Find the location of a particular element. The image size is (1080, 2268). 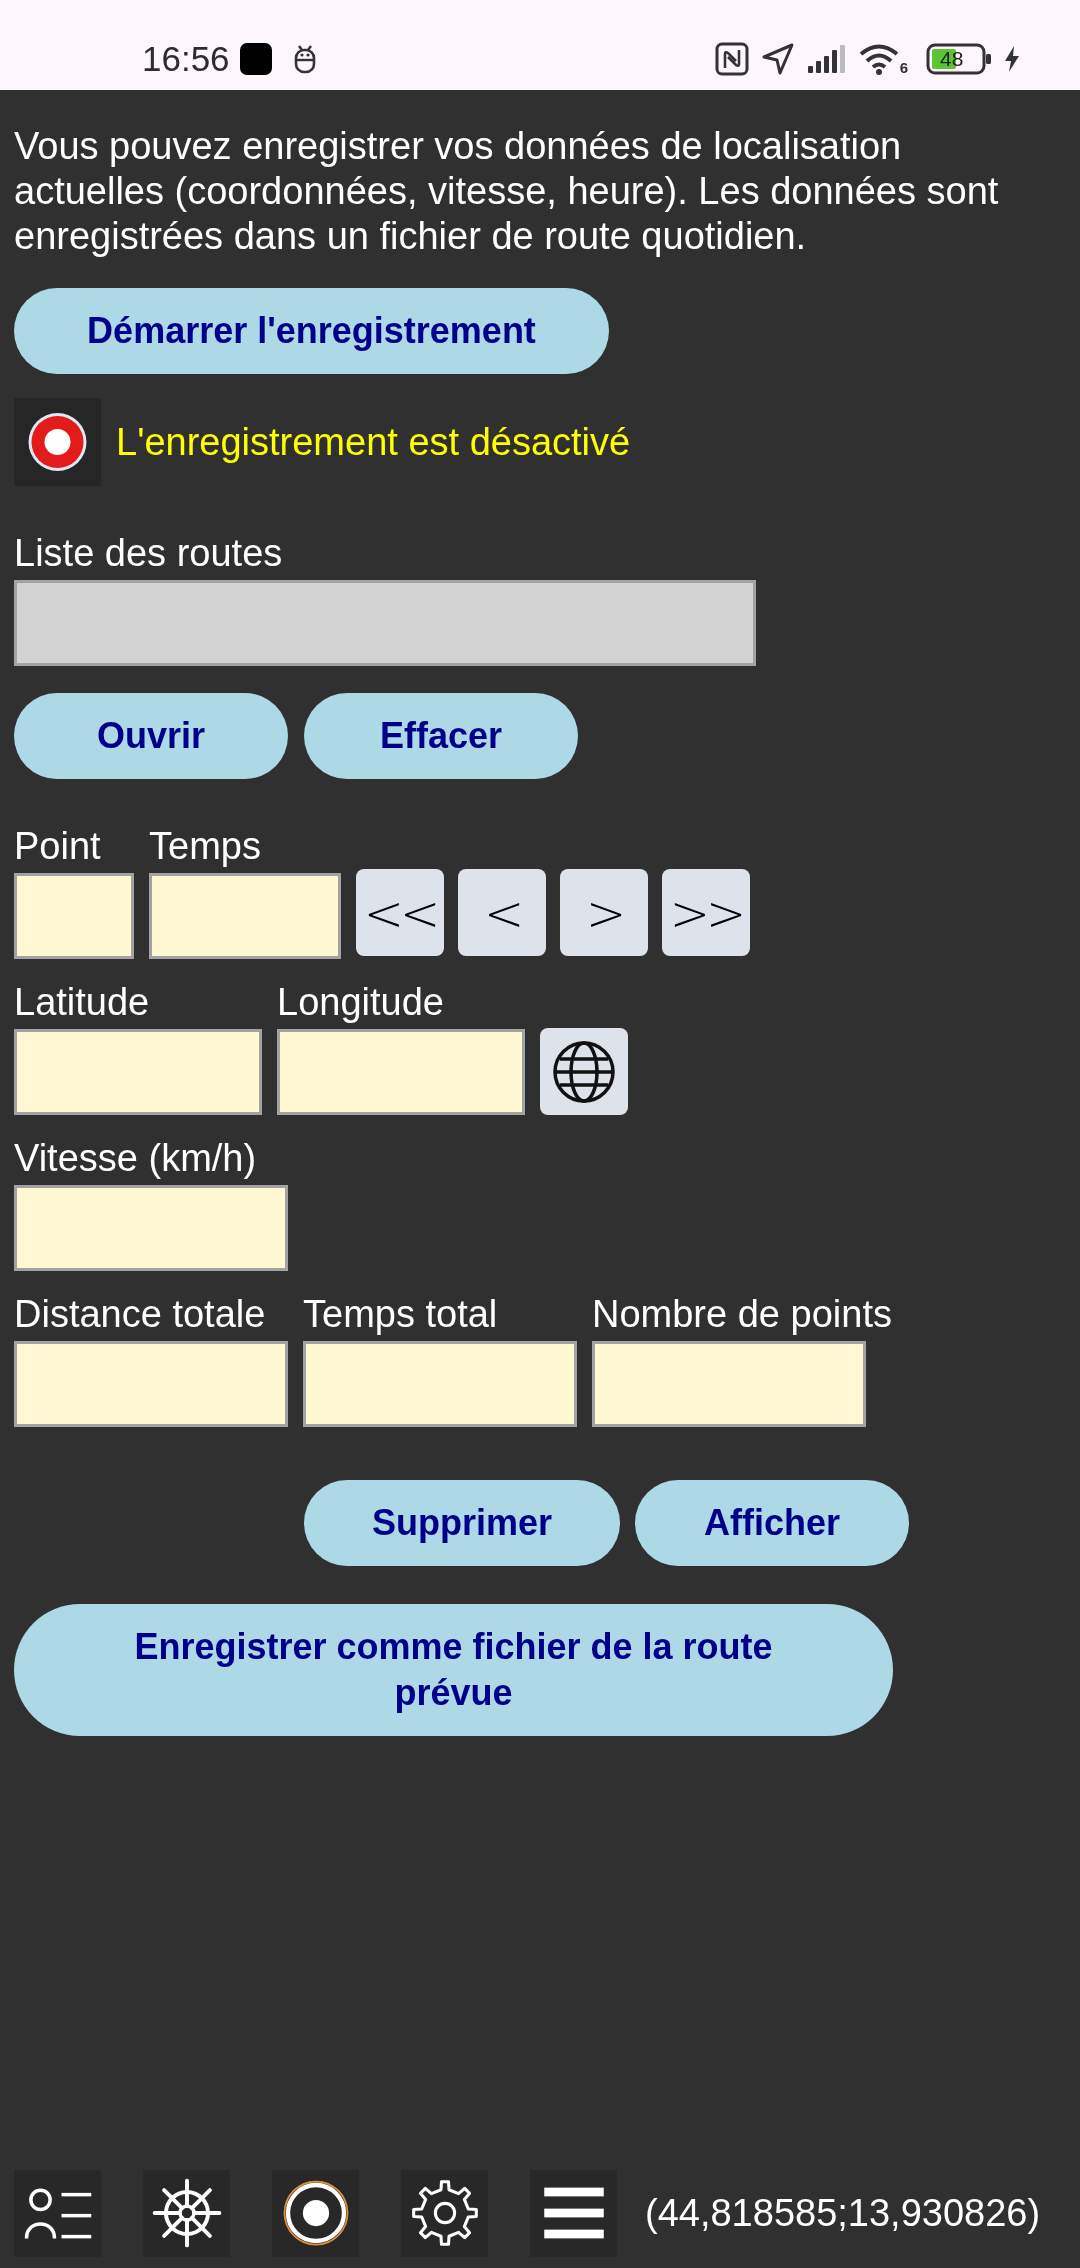

settings-icon is located at coordinates (444, 2213).